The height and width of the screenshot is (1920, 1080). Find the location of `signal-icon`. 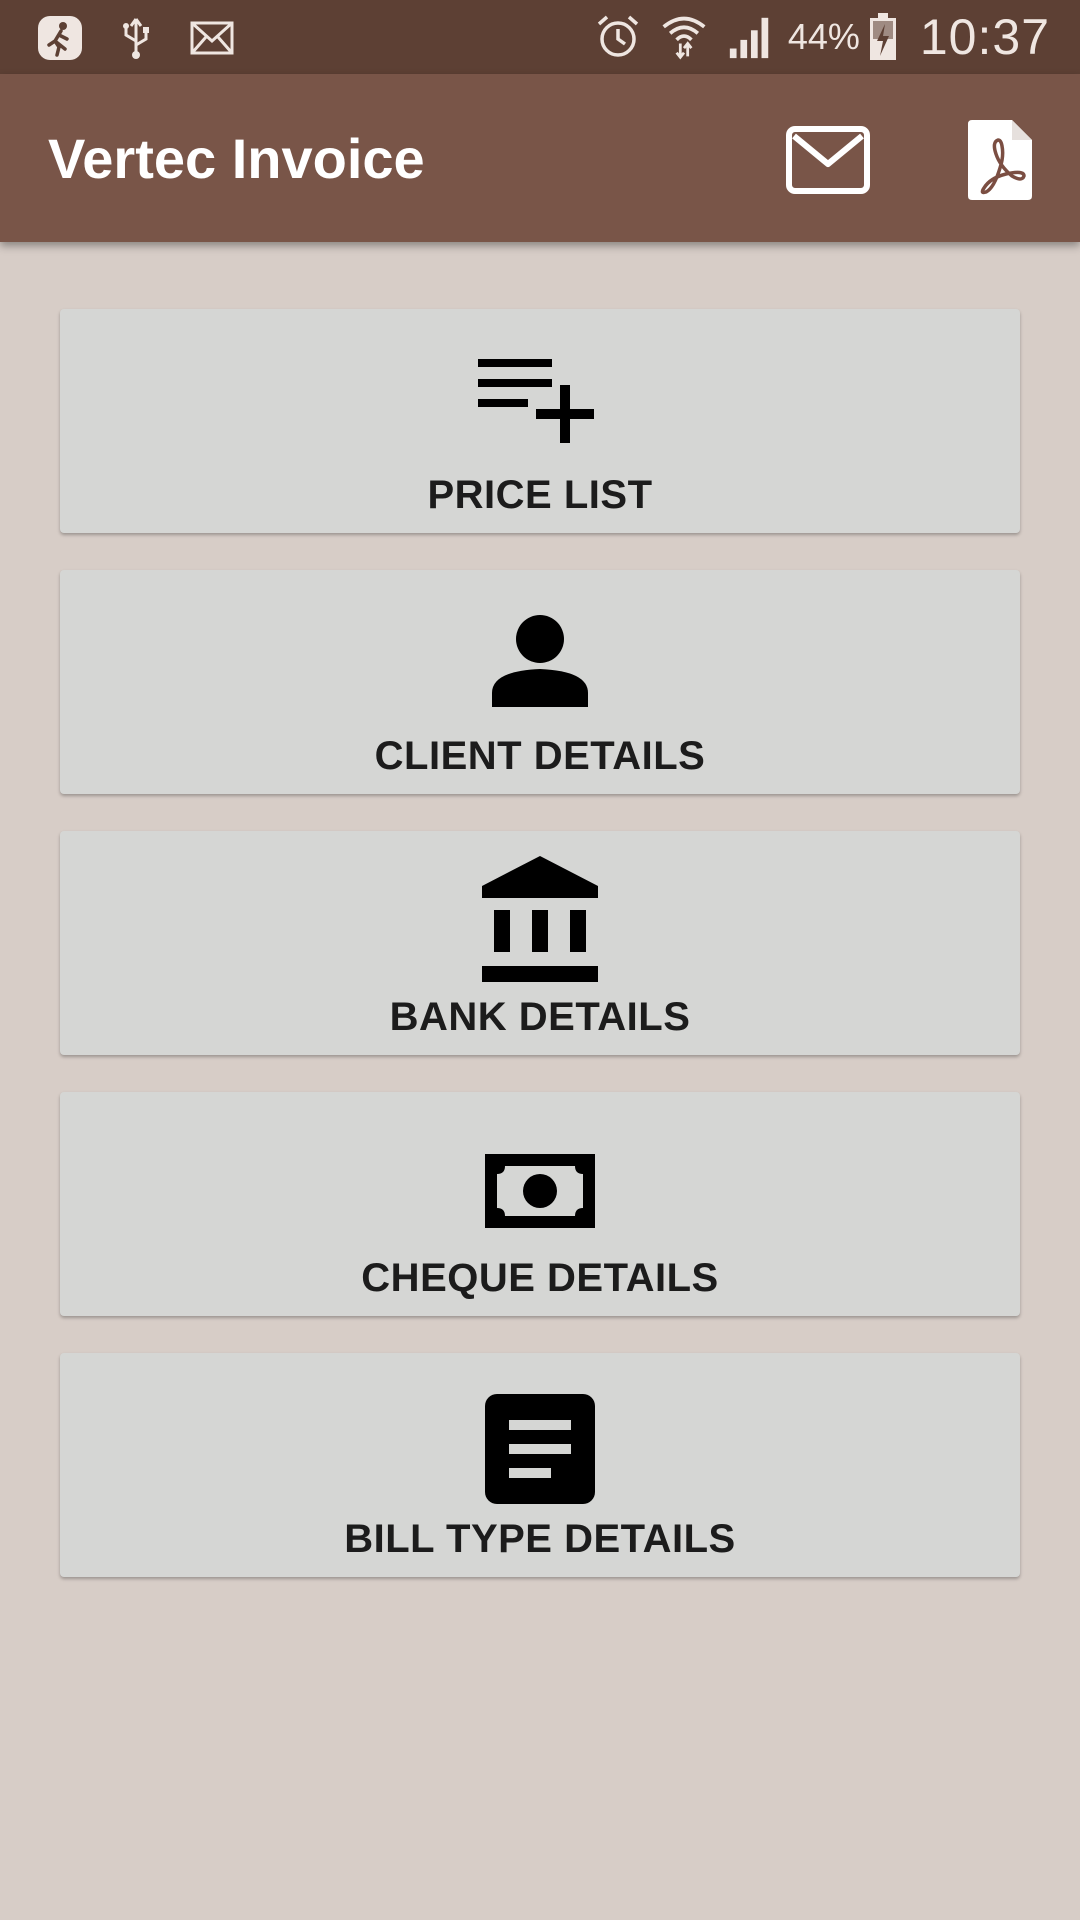

signal-icon is located at coordinates (750, 37).